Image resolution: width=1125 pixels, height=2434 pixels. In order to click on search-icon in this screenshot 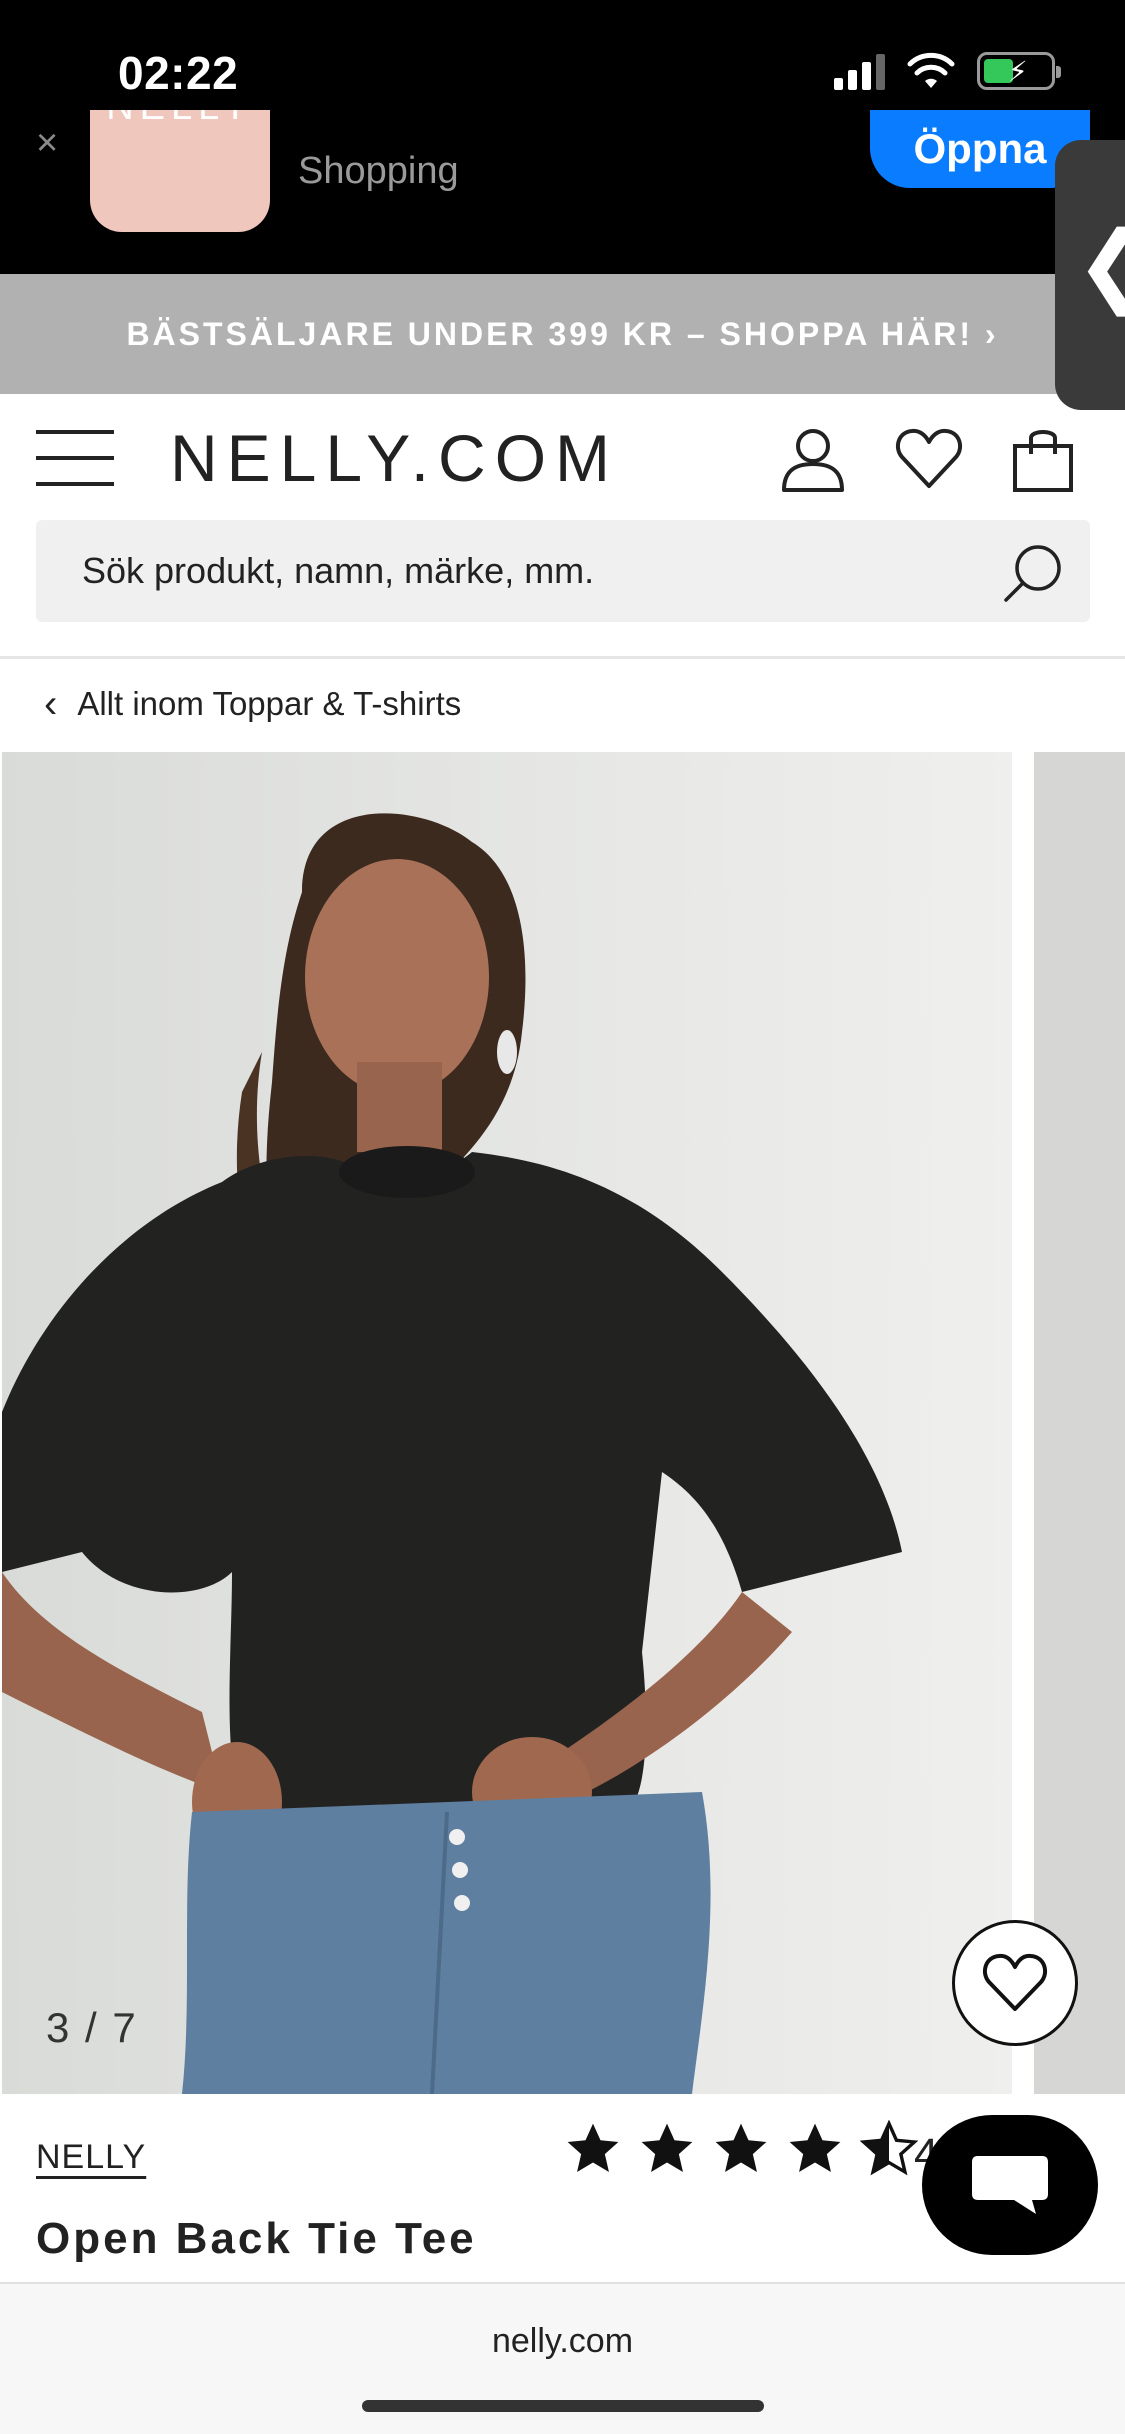, I will do `click(1033, 573)`.